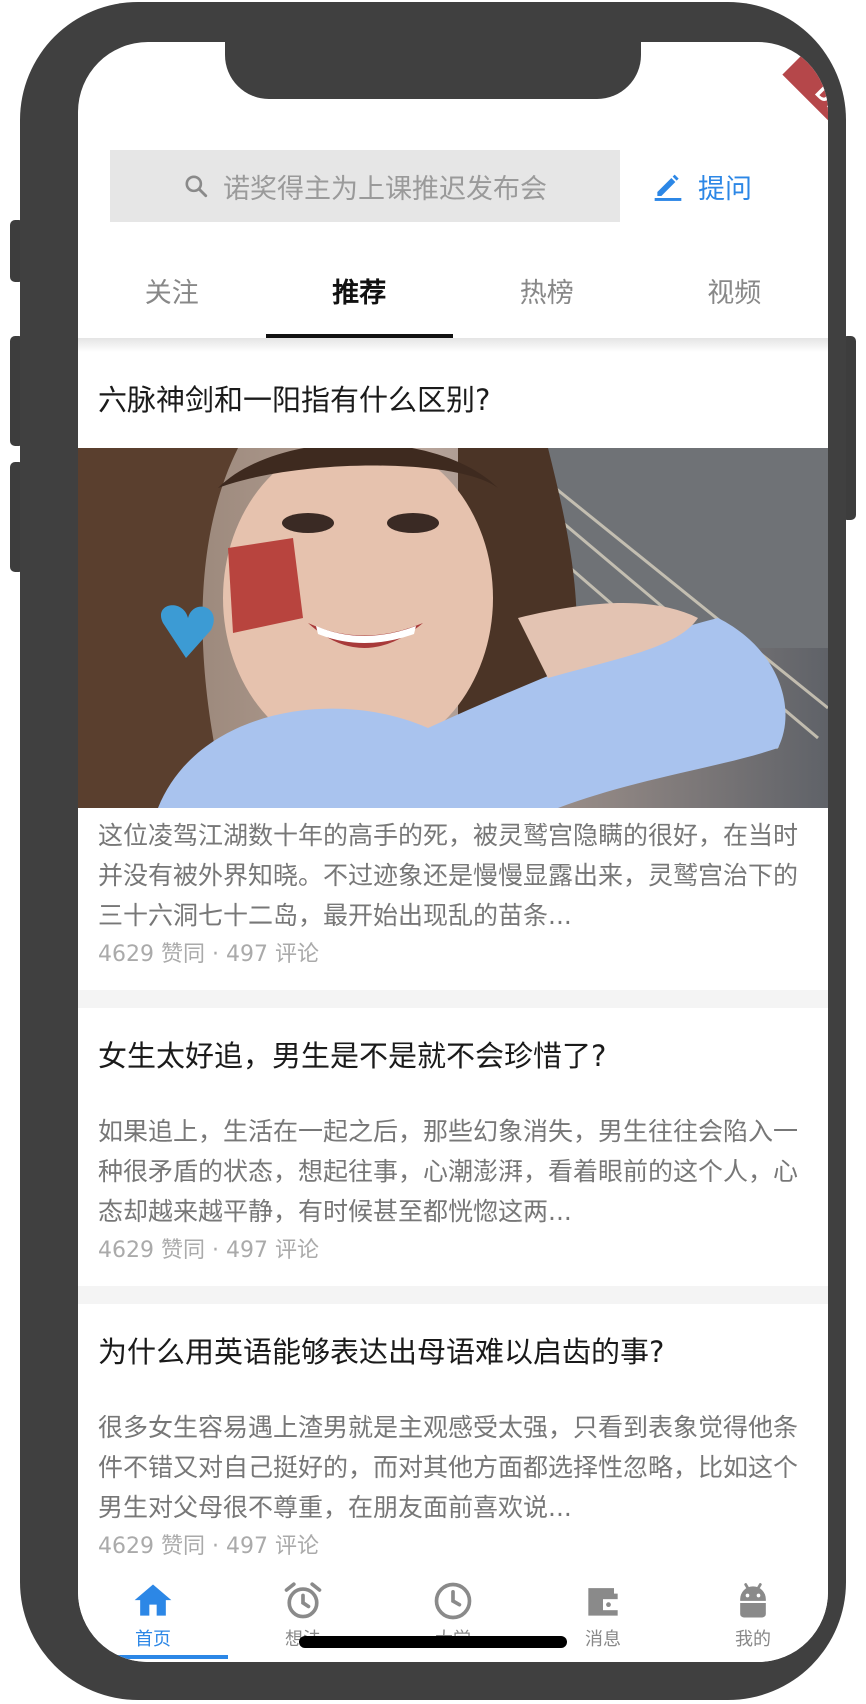 The width and height of the screenshot is (866, 1704). I want to click on nav-messages-label: 消息, so click(603, 1639).